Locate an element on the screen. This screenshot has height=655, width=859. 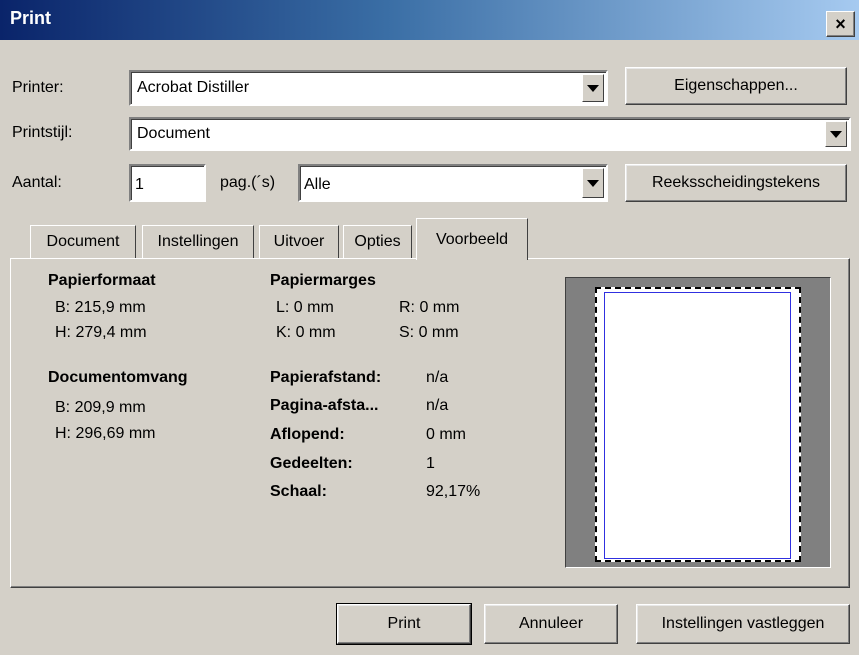
margin-right: R: 0 mm is located at coordinates (429, 307).